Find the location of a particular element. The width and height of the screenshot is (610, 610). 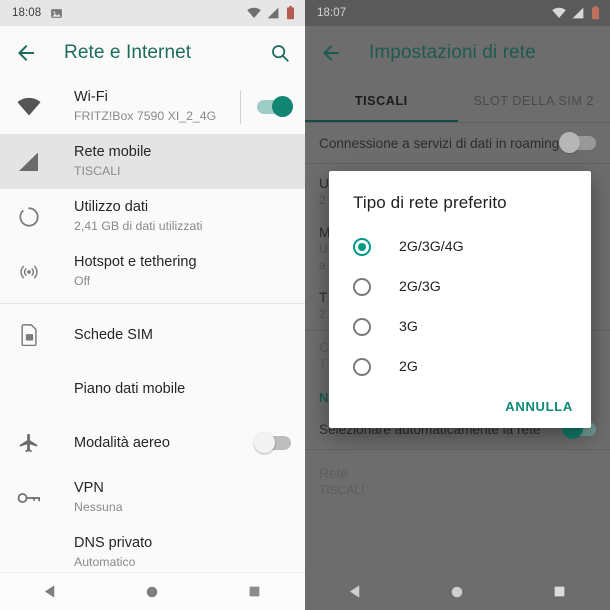

right-app-bar: Impostazioni di rete is located at coordinates (457, 52).